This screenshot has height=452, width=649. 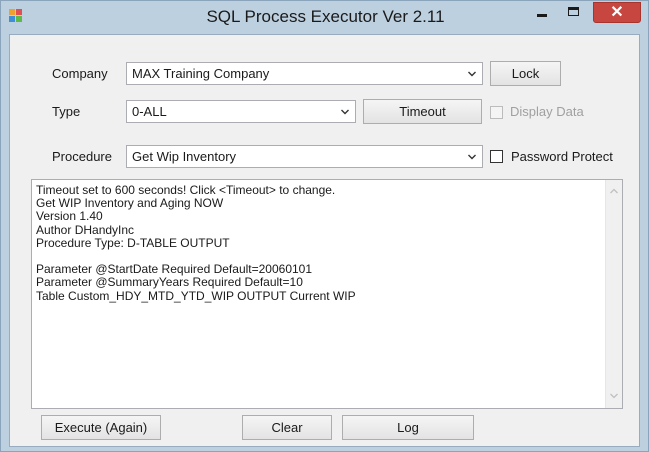 What do you see at coordinates (304, 73) in the screenshot?
I see `company-select: MAX Training Company` at bounding box center [304, 73].